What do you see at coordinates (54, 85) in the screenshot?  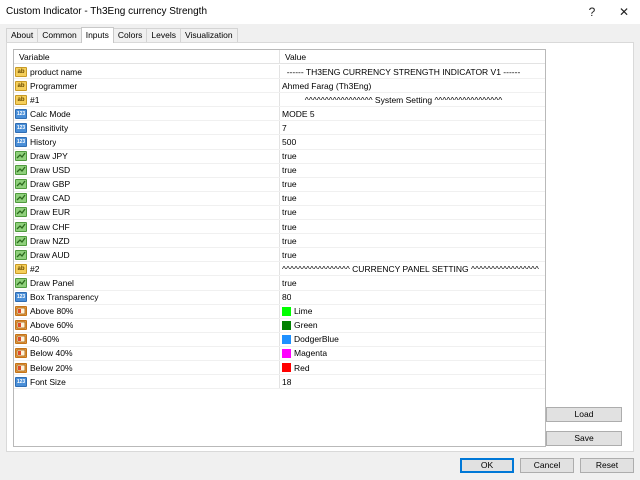 I see `variable-name: Programmer` at bounding box center [54, 85].